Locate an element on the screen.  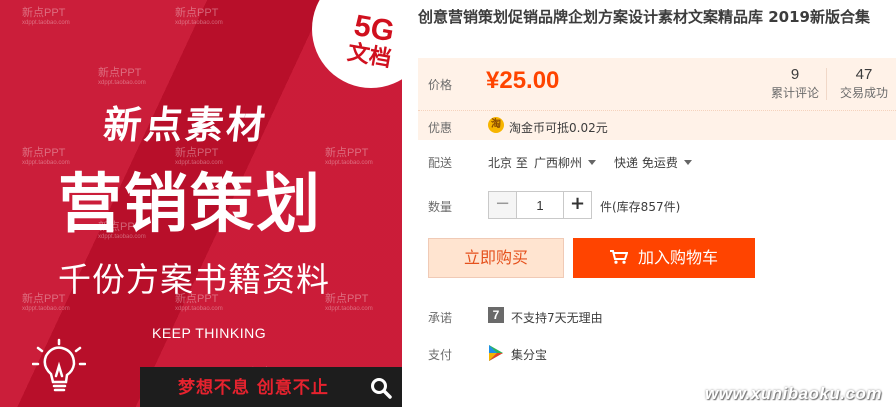
quantity-decrease-button: − is located at coordinates (503, 205).